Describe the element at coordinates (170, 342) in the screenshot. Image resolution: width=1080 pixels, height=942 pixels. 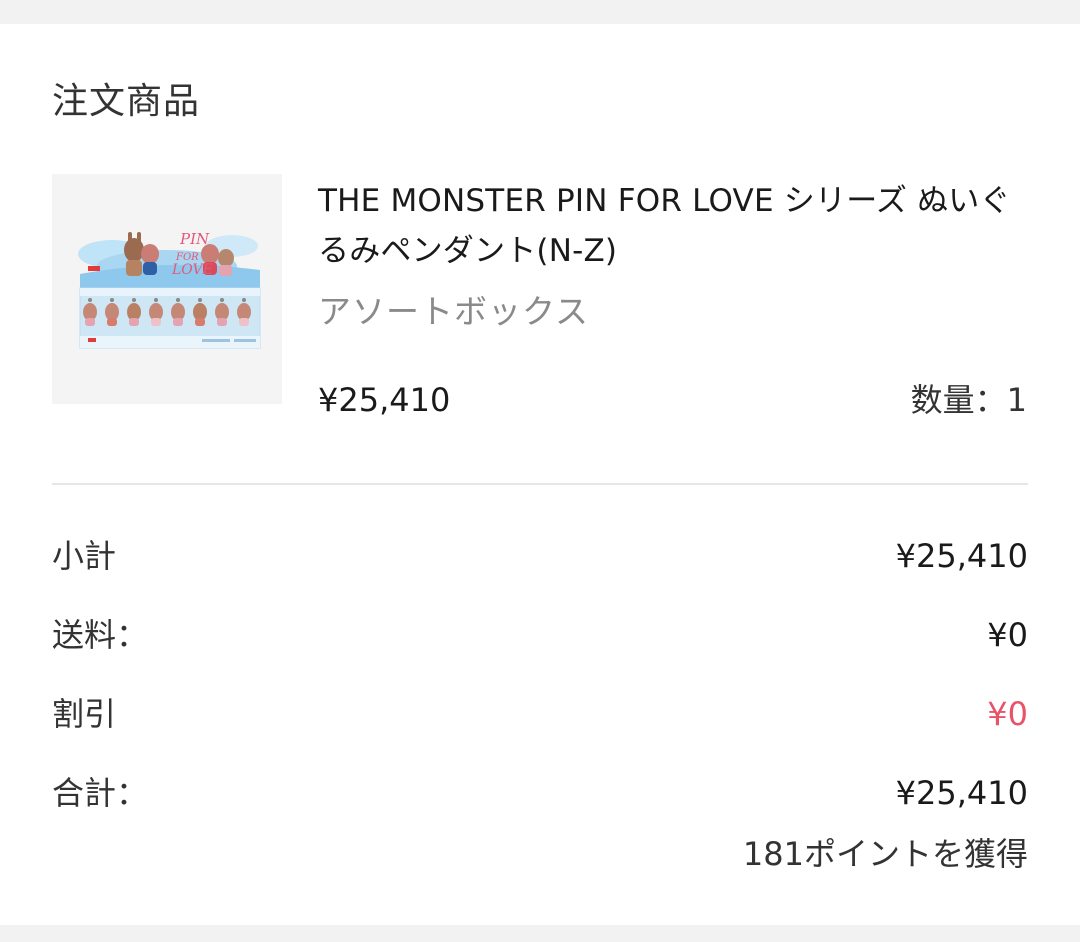
I see `box-base` at that location.